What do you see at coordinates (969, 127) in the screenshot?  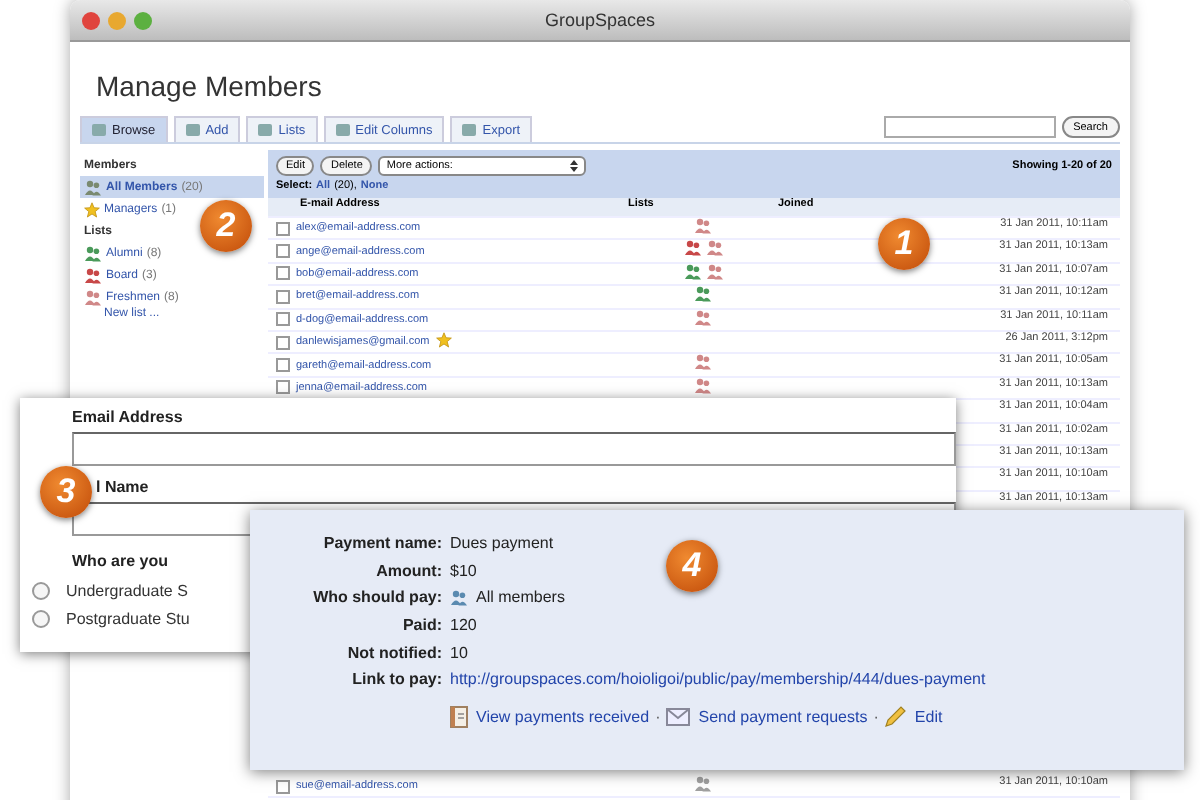 I see `search-field` at bounding box center [969, 127].